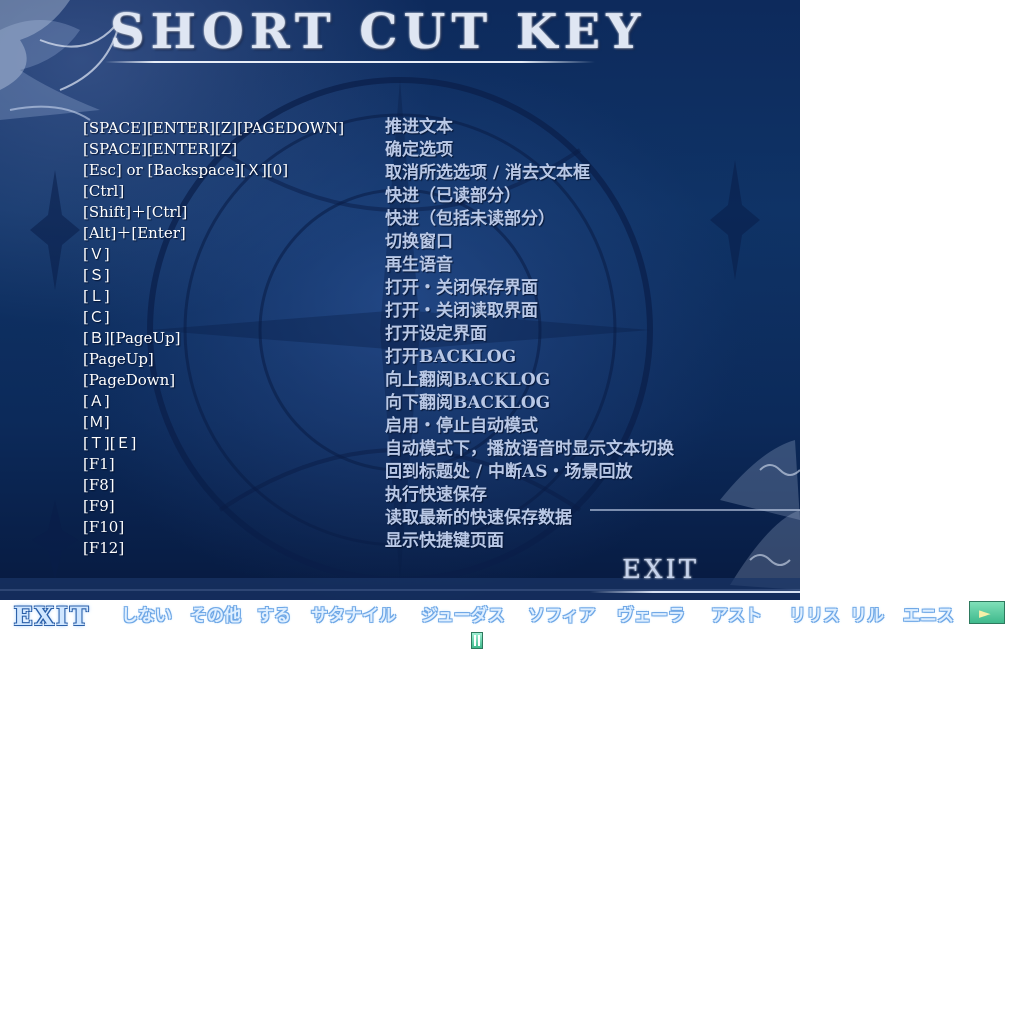 The image size is (1024, 1024). Describe the element at coordinates (488, 173) in the screenshot. I see `shortcut-description: 取消所选选项 / 消去文本框` at that location.